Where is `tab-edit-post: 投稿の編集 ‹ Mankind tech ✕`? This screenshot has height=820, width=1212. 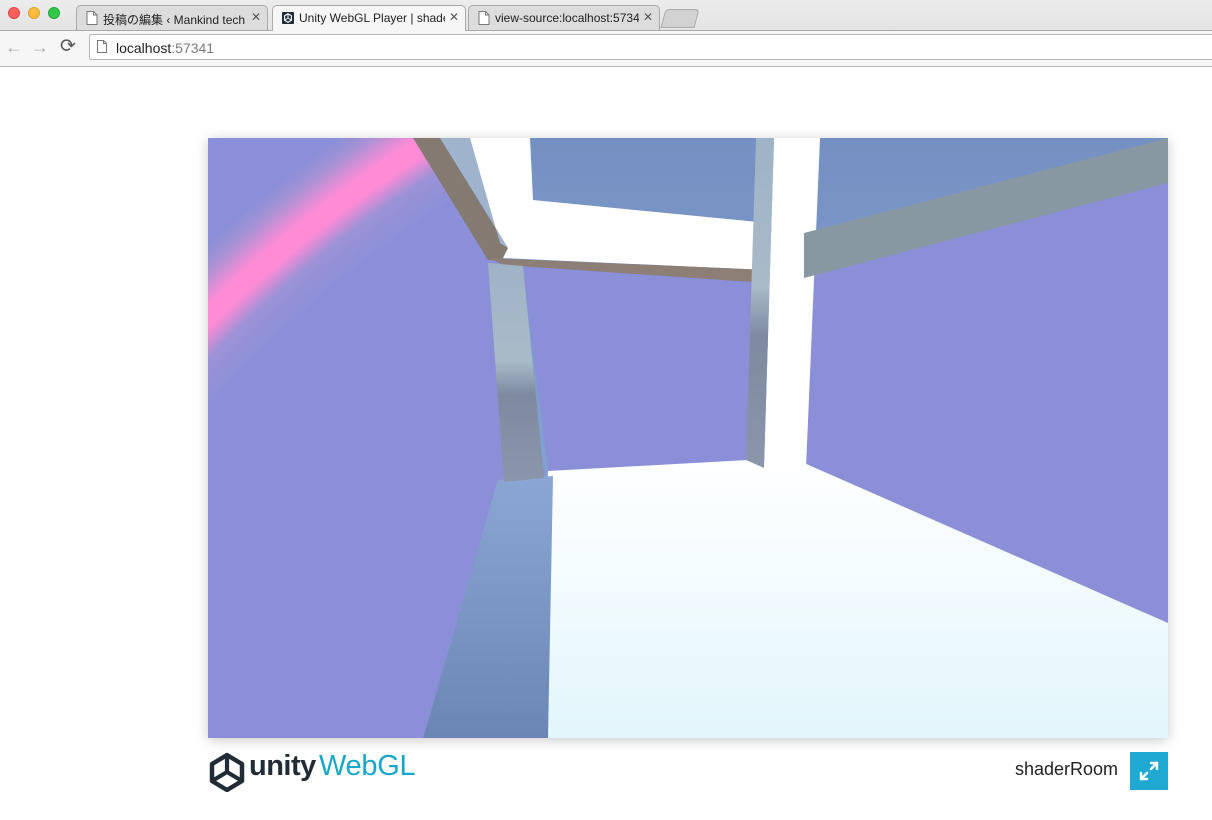
tab-edit-post: 投稿の編集 ‹ Mankind tech ✕ is located at coordinates (172, 17).